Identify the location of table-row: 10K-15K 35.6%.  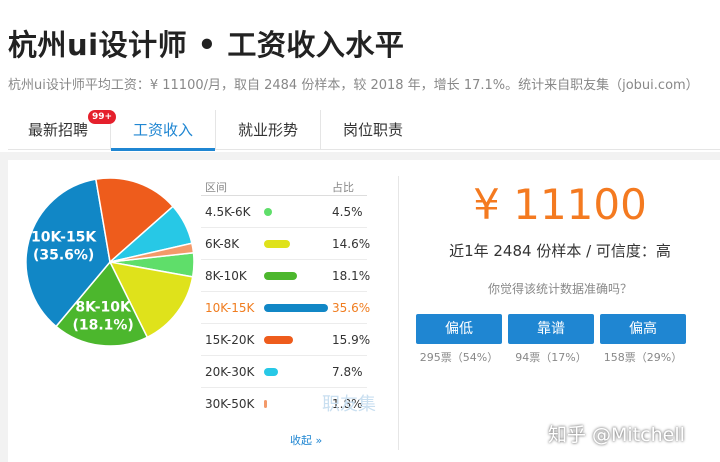
(286, 308).